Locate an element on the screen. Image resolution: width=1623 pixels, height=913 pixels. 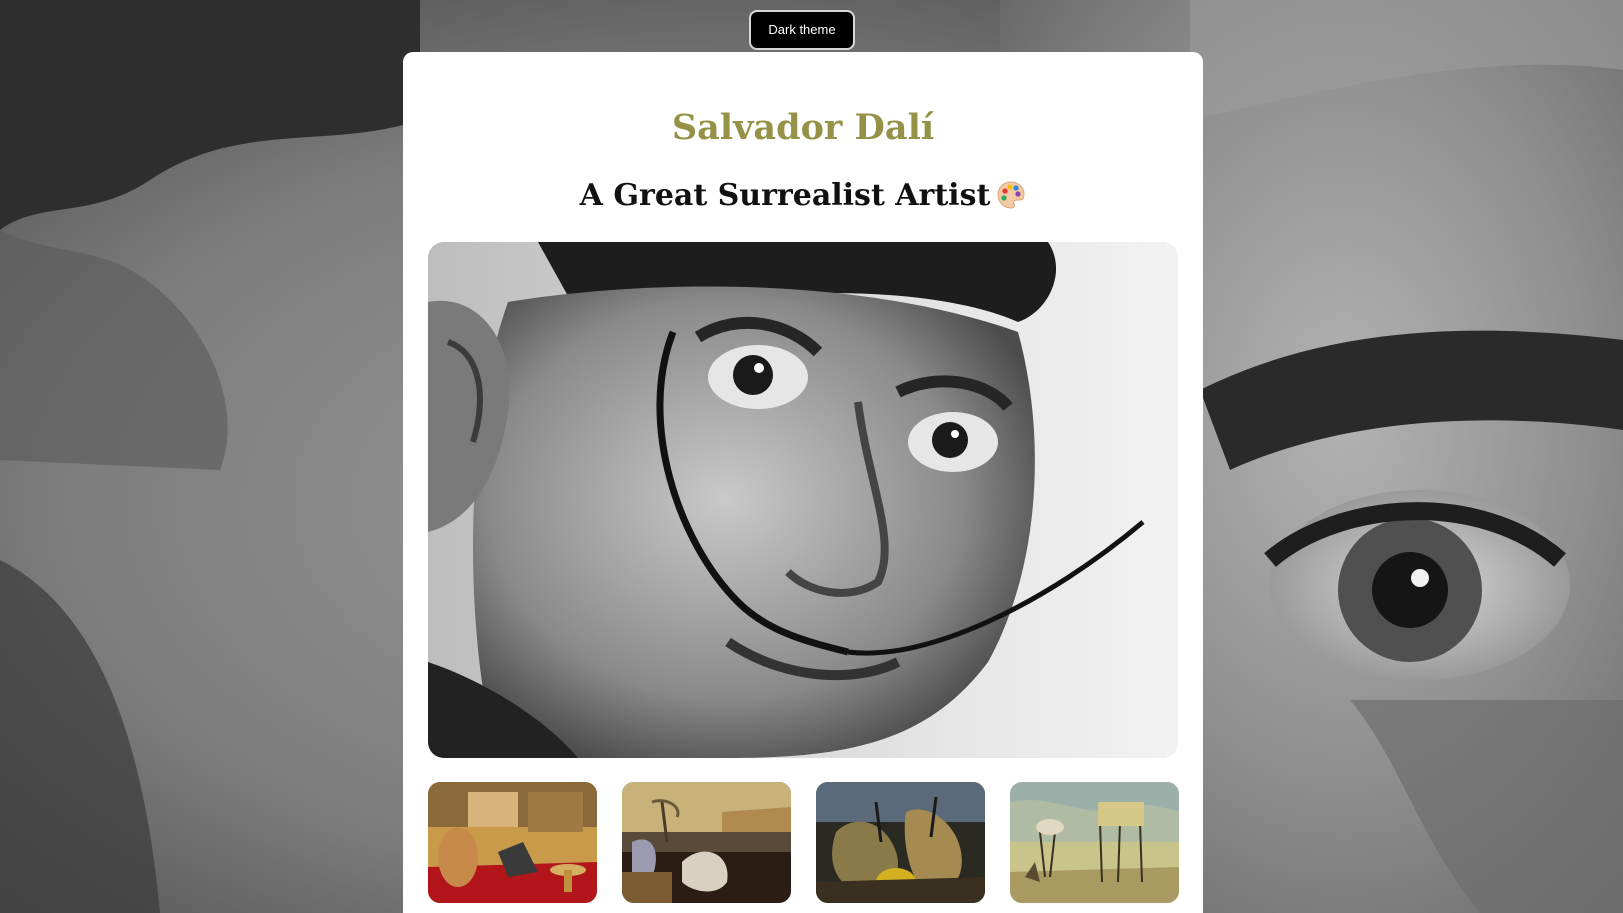
page-subtitle: A Great Surrealist Artist is located at coordinates (803, 196).